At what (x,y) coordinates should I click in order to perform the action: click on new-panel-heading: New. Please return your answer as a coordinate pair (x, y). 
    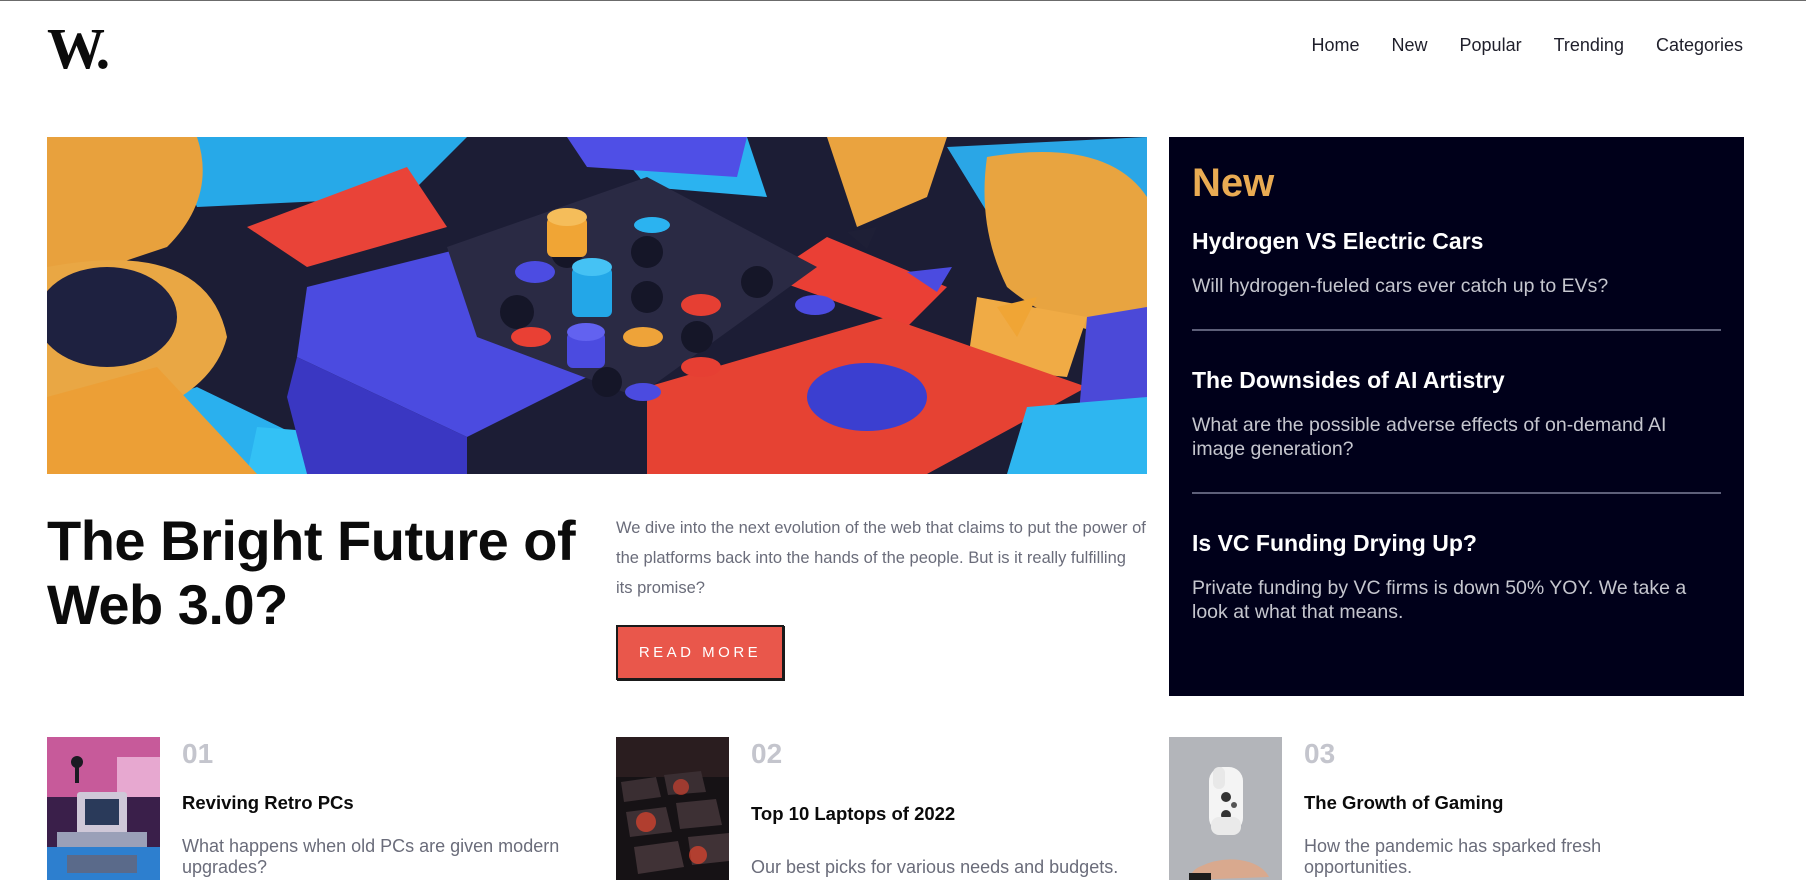
    Looking at the image, I should click on (1233, 183).